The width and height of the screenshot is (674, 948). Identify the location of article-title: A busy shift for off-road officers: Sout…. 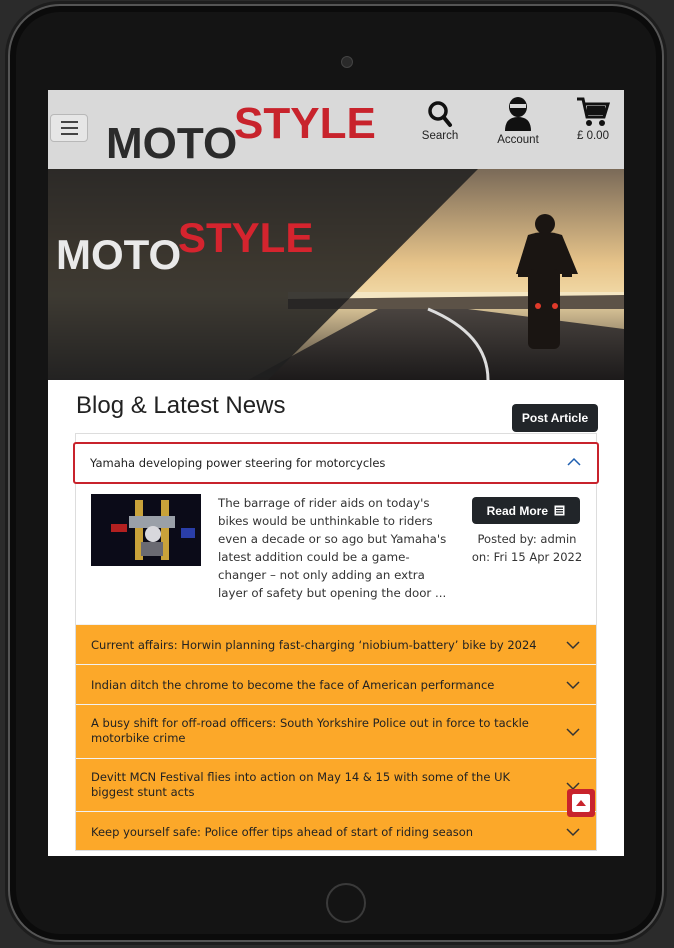
(310, 730).